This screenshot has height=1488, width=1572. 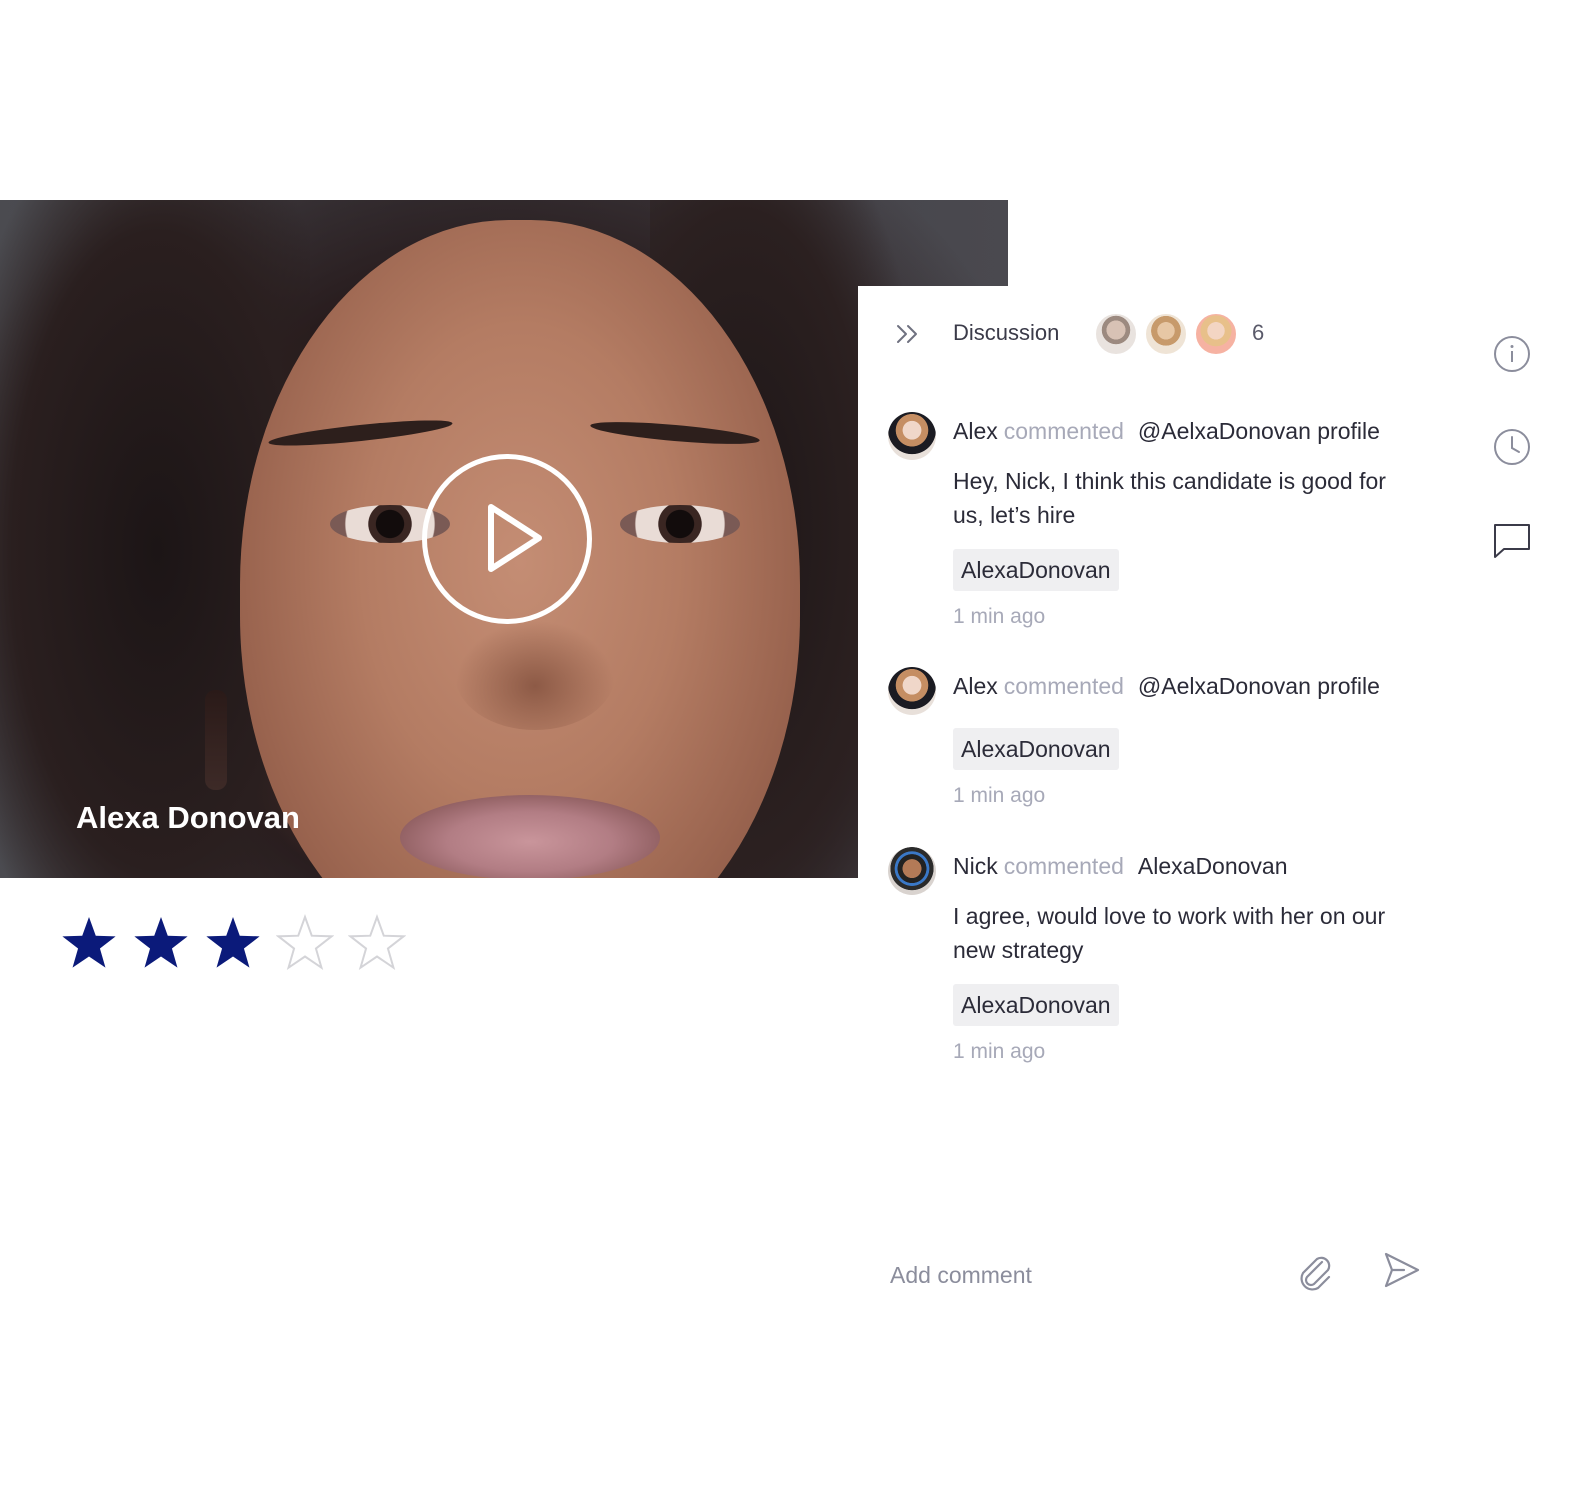 I want to click on star-rating, so click(x=233, y=943).